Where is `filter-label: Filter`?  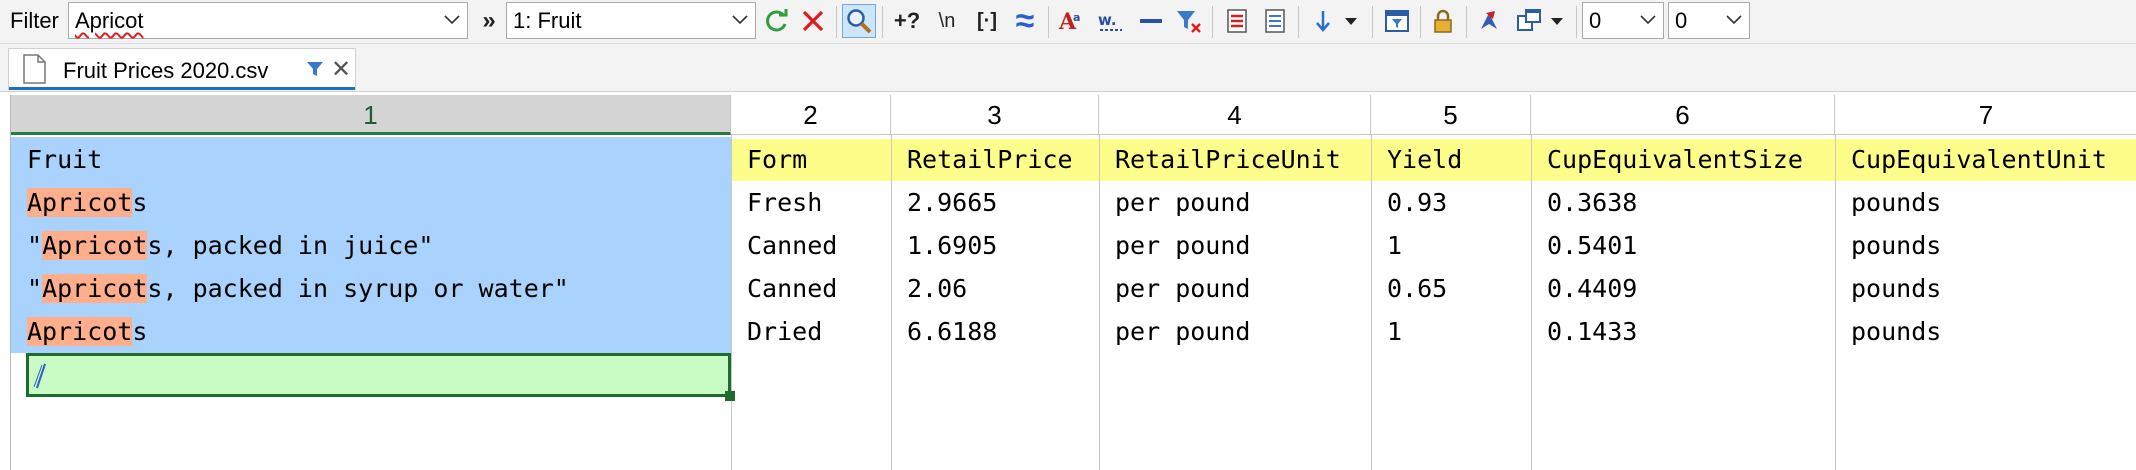 filter-label: Filter is located at coordinates (34, 20).